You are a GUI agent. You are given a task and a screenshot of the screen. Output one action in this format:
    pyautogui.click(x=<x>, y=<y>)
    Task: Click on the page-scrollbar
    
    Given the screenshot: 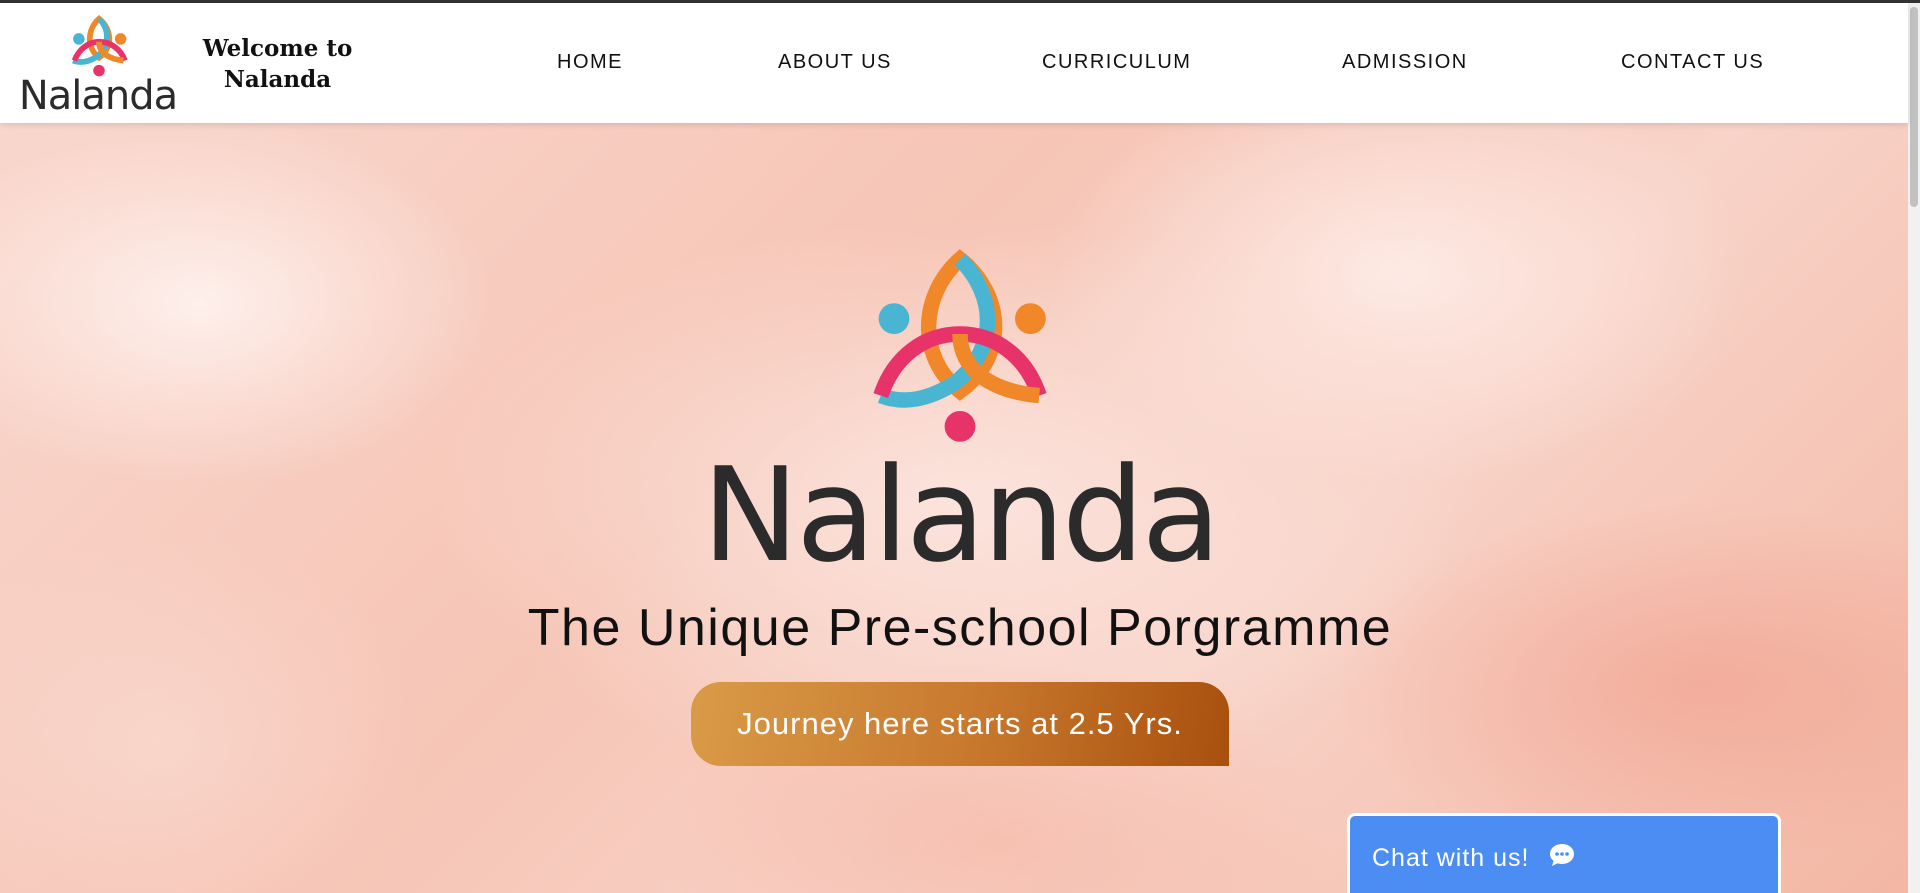 What is the action you would take?
    pyautogui.click(x=1914, y=448)
    